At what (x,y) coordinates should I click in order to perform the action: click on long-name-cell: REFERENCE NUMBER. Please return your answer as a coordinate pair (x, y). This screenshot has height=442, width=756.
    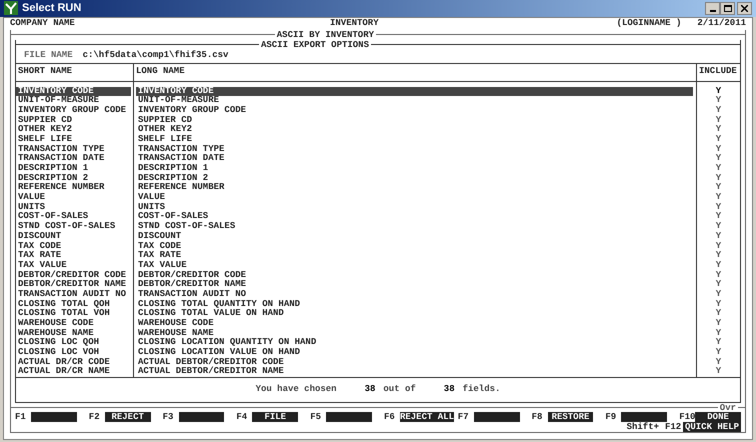
    Looking at the image, I should click on (414, 188).